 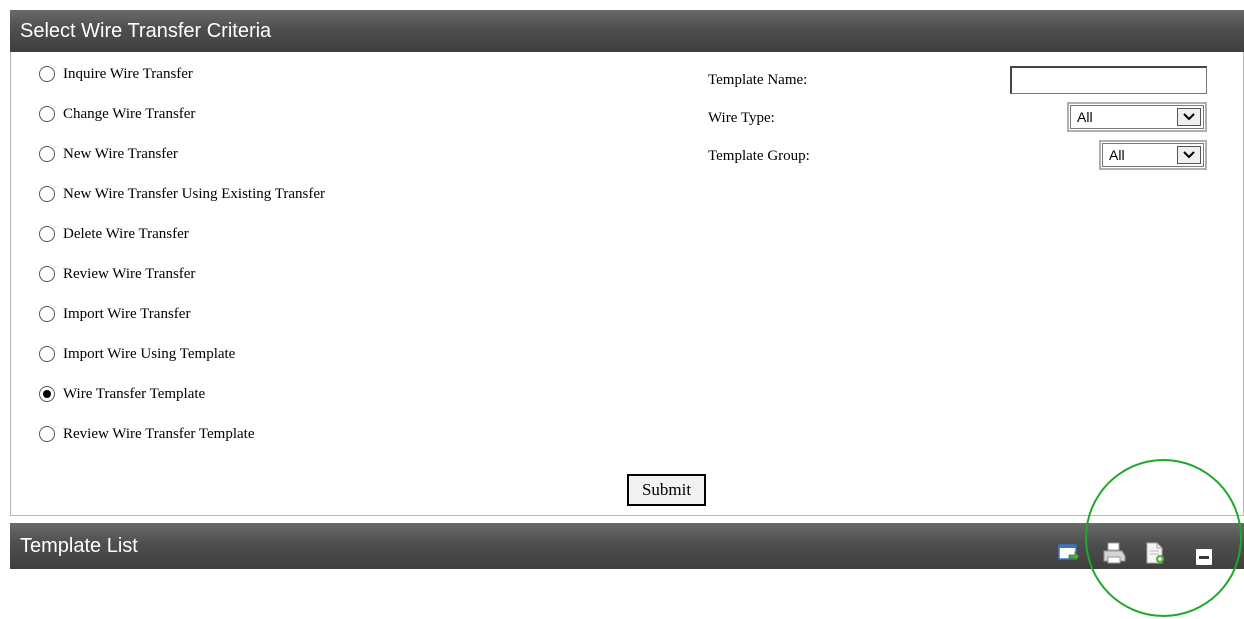 I want to click on radio-label: New Wire Transfer, so click(x=120, y=153).